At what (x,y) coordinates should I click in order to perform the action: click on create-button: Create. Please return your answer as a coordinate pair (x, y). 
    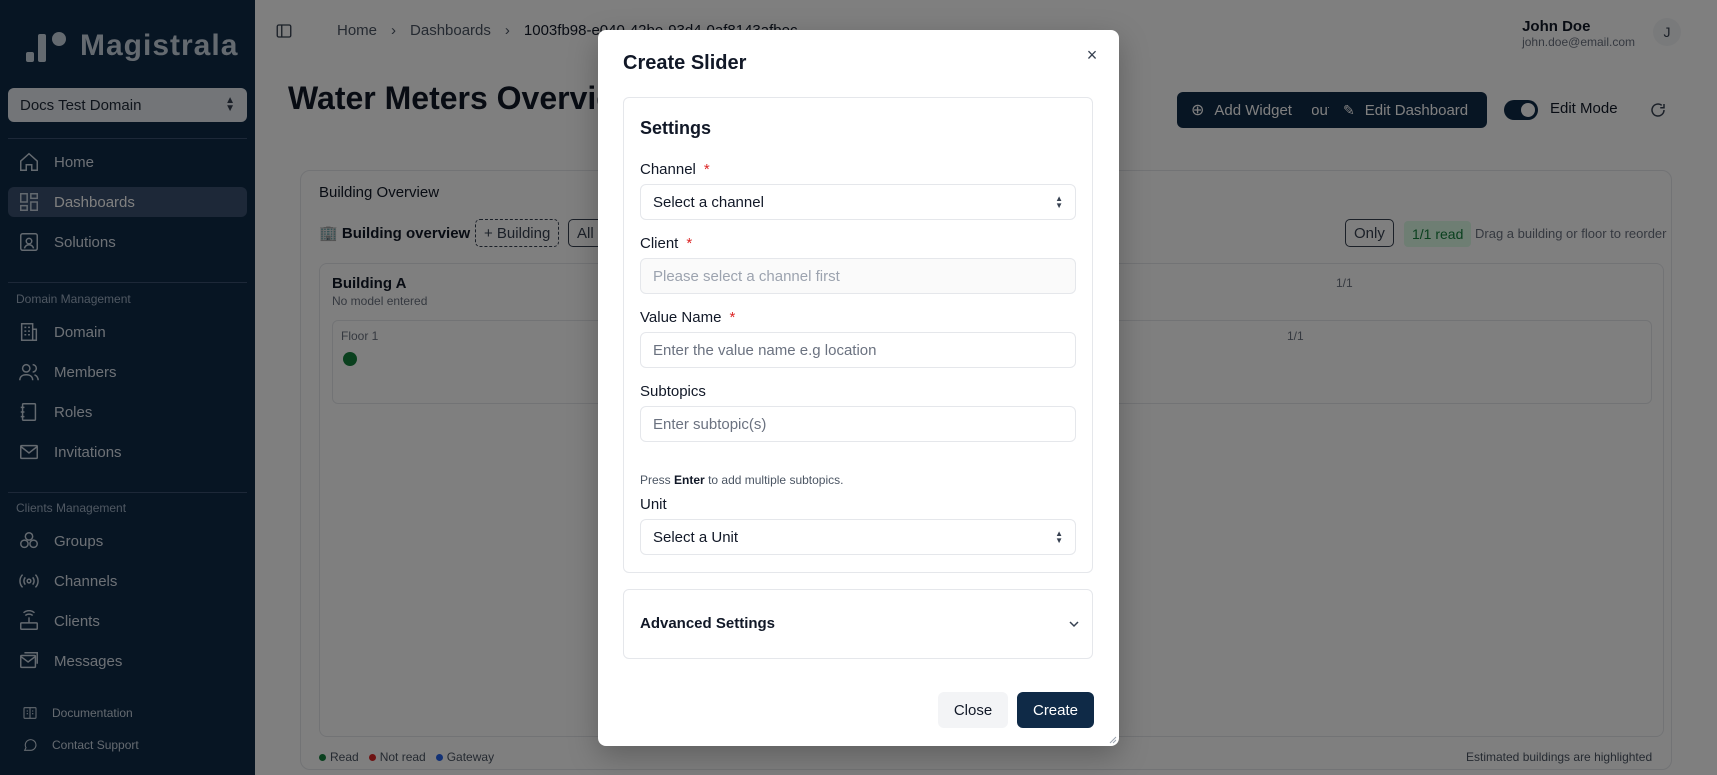
    Looking at the image, I should click on (1055, 710).